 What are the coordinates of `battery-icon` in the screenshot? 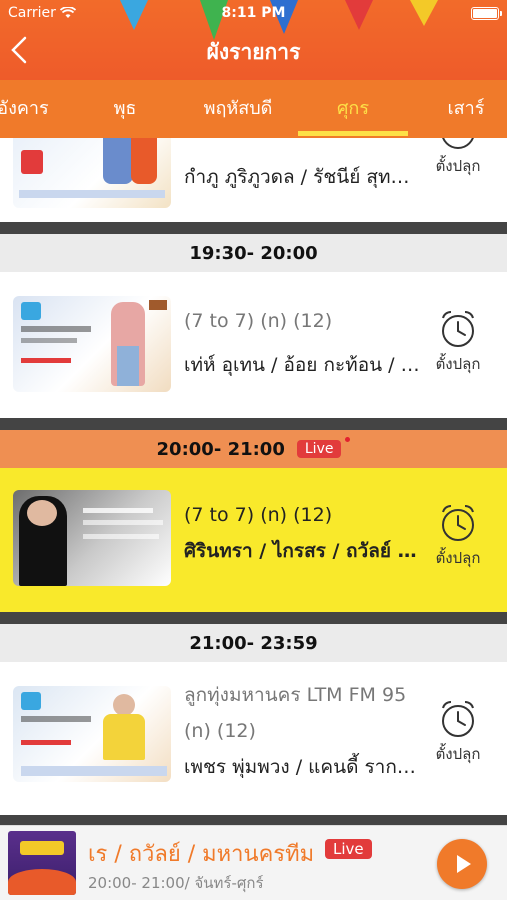 It's located at (486, 13).